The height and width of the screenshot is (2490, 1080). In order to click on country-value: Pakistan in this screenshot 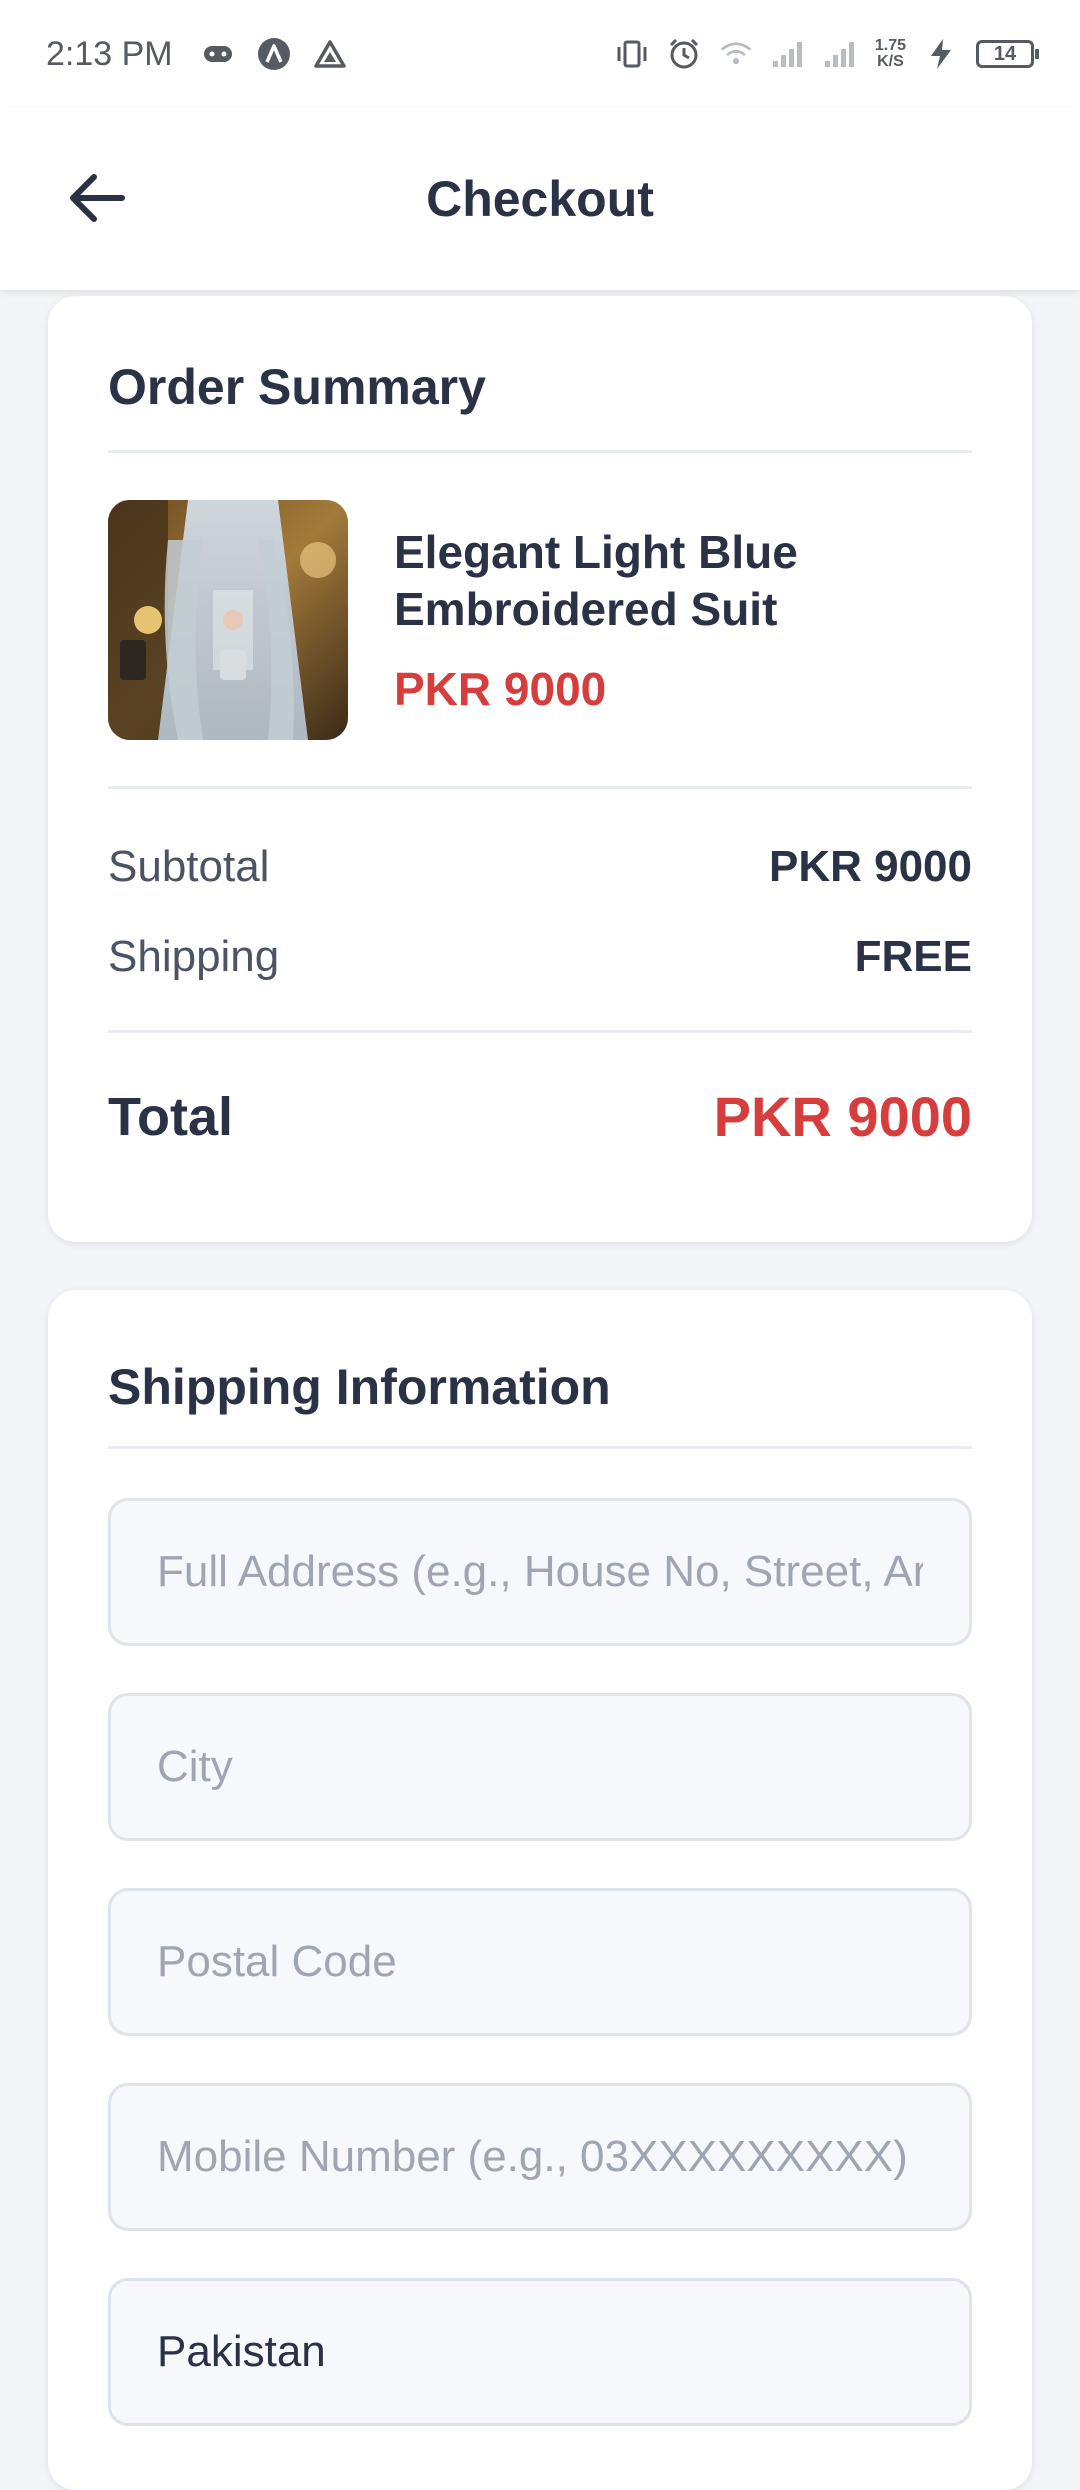, I will do `click(241, 2351)`.